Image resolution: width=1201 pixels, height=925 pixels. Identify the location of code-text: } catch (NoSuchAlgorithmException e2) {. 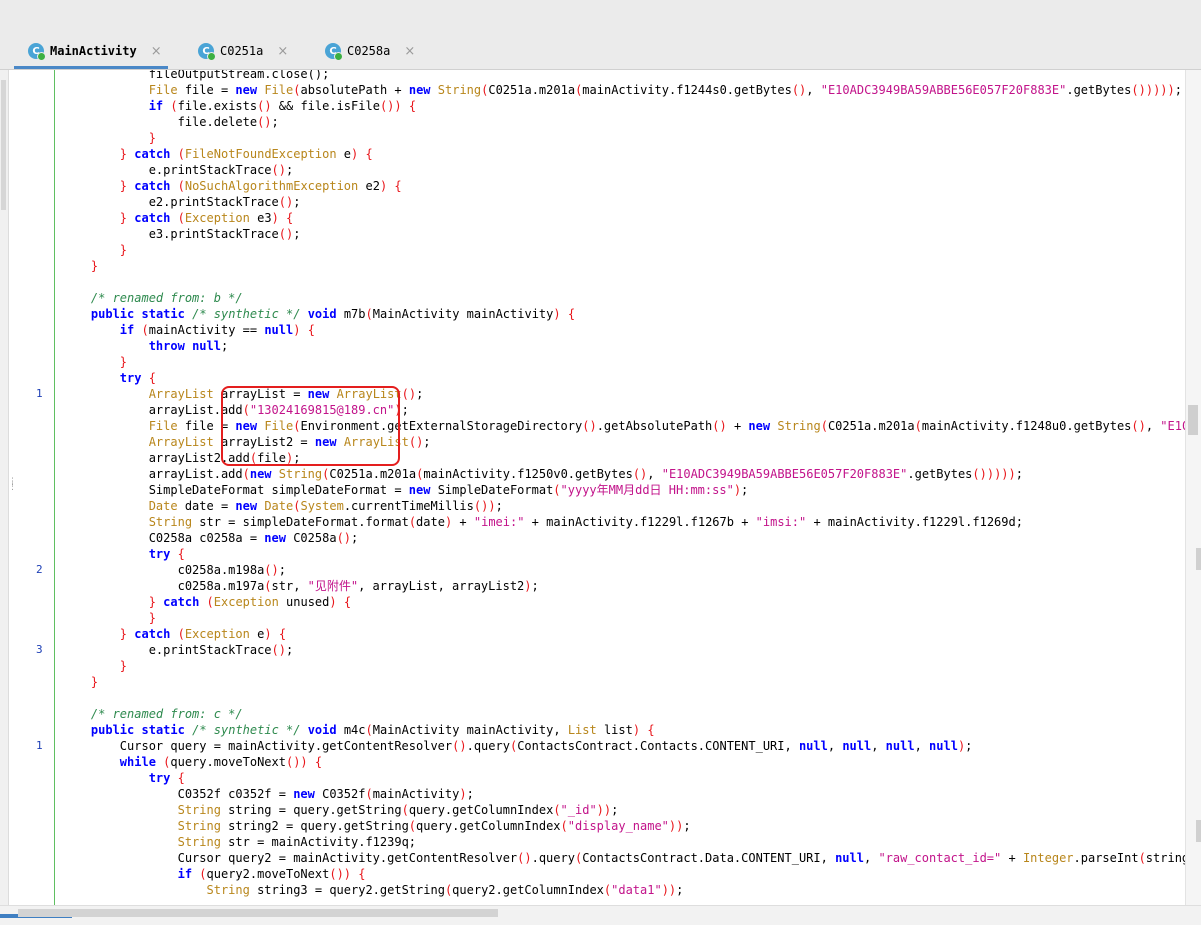
(260, 186).